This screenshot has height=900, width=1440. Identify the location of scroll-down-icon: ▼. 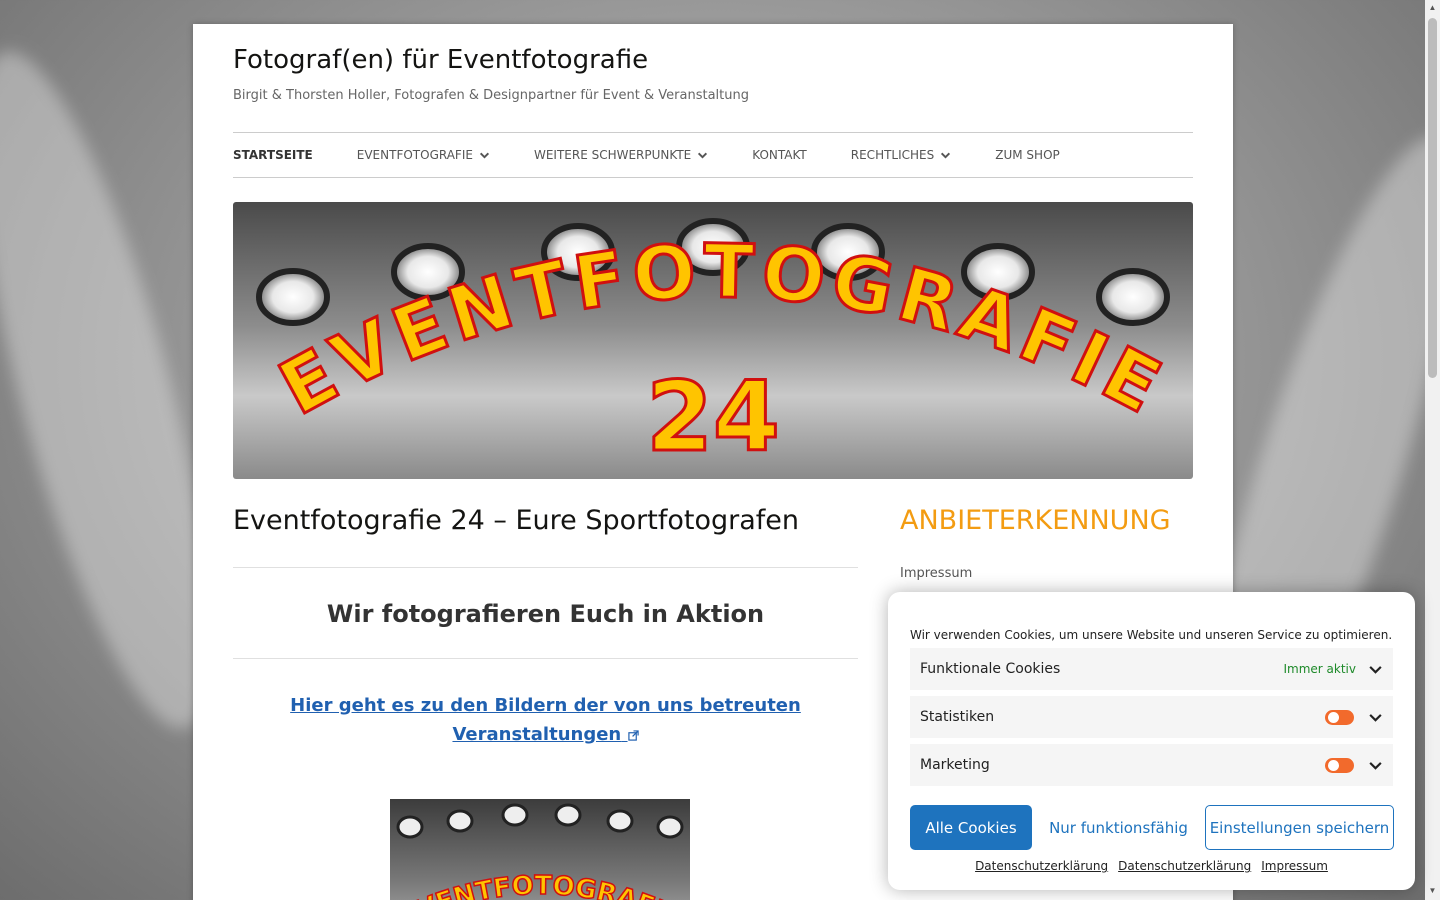
(1432, 891).